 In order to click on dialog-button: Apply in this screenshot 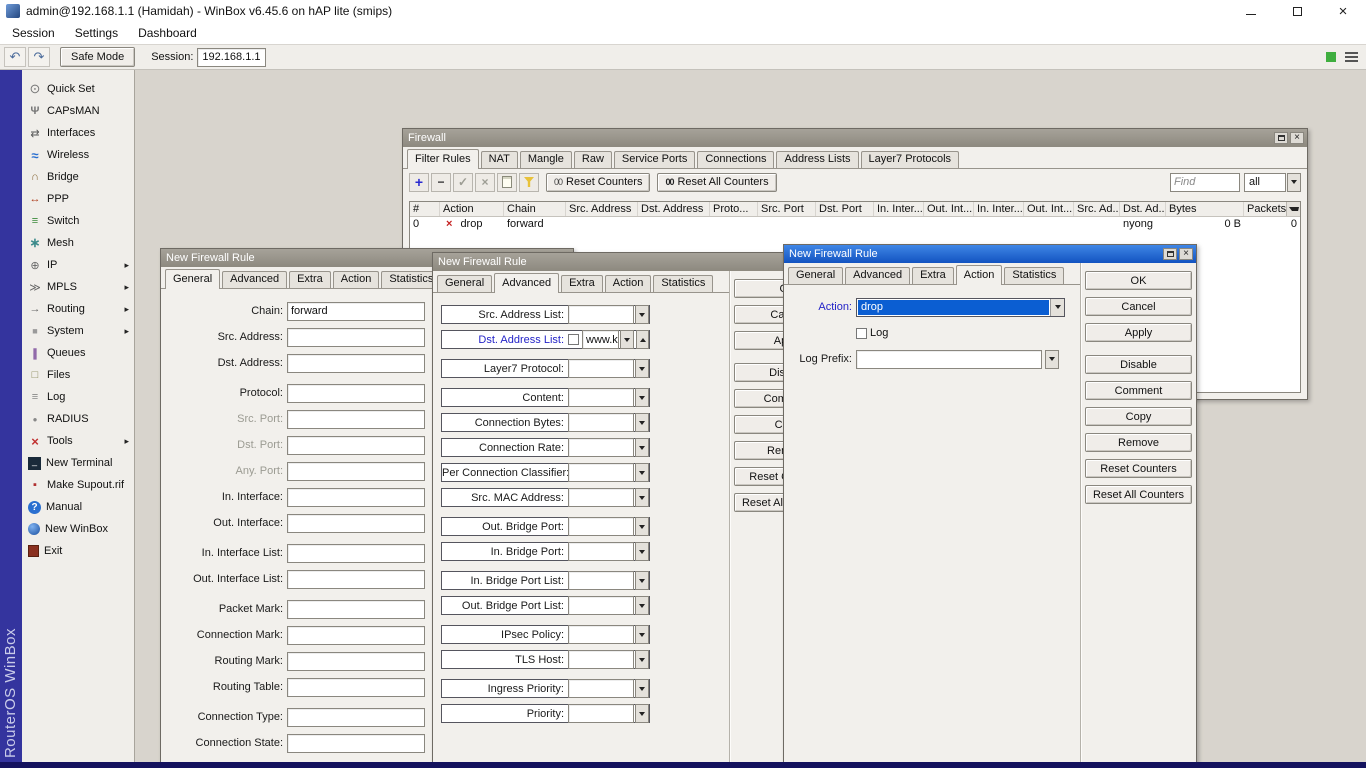, I will do `click(1138, 332)`.